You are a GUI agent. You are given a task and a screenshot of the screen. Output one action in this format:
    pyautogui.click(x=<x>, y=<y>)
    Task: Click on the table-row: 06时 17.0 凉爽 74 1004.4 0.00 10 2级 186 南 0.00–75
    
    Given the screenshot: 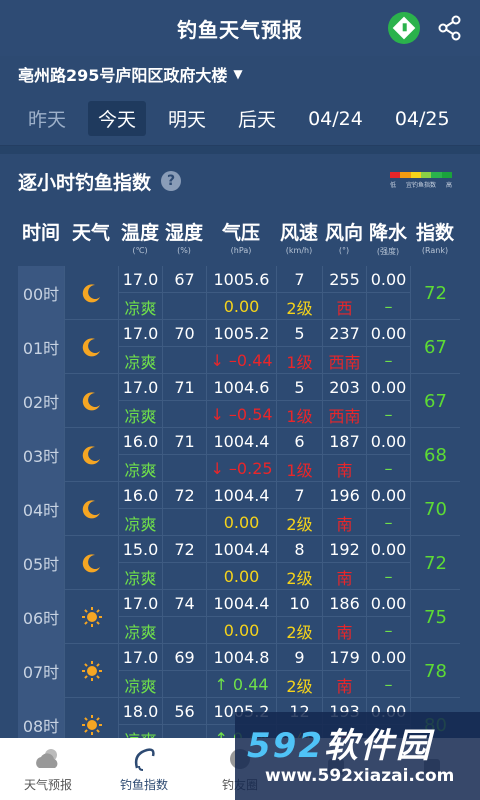 What is the action you would take?
    pyautogui.click(x=239, y=617)
    